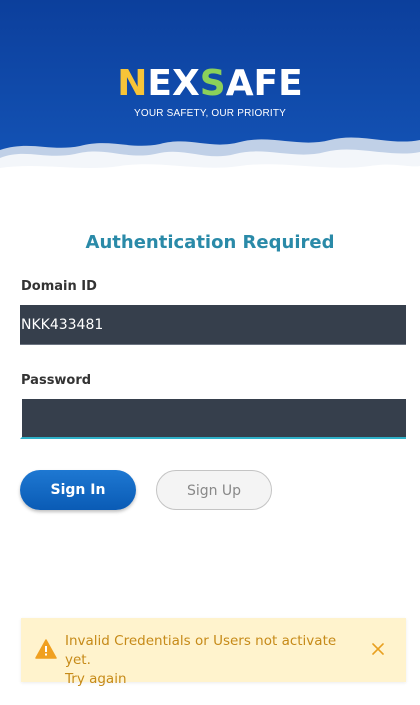 The height and width of the screenshot is (705, 420). Describe the element at coordinates (56, 380) in the screenshot. I see `password-label: Password` at that location.